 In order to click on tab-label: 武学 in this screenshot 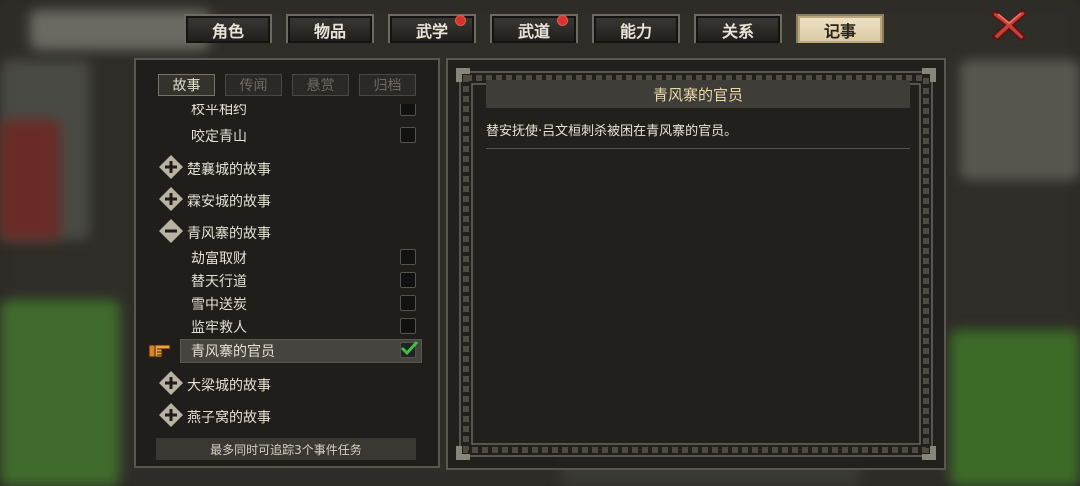, I will do `click(431, 31)`.